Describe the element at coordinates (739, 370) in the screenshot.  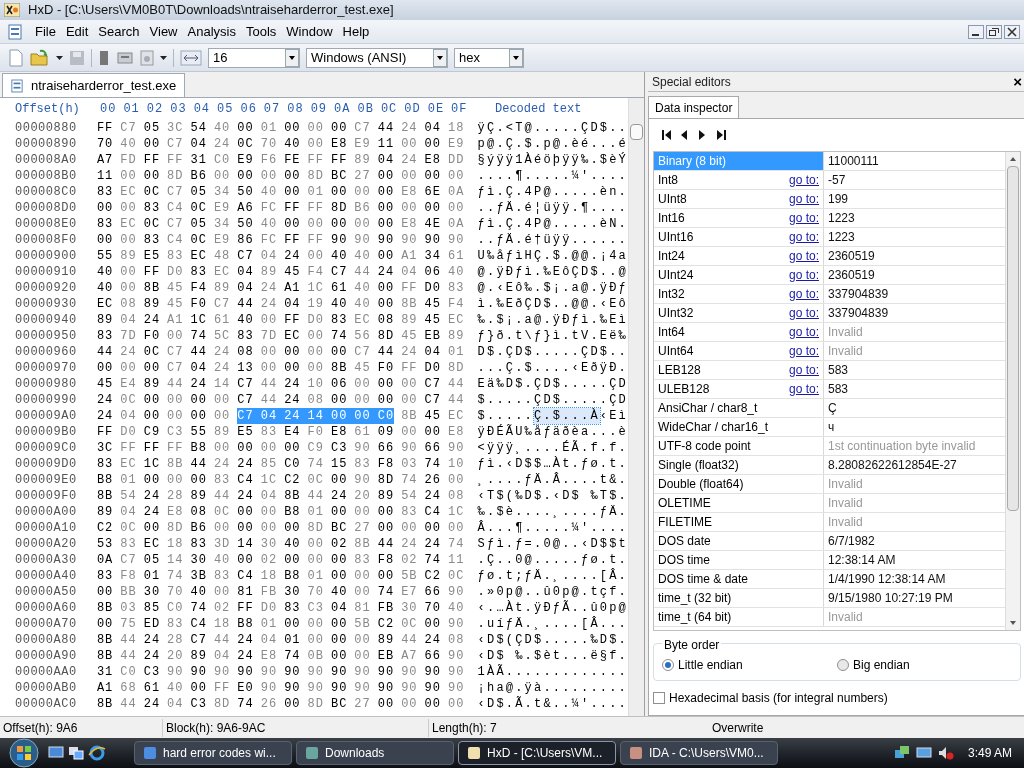
I see `field-label-cell: LEB128 go to:` at that location.